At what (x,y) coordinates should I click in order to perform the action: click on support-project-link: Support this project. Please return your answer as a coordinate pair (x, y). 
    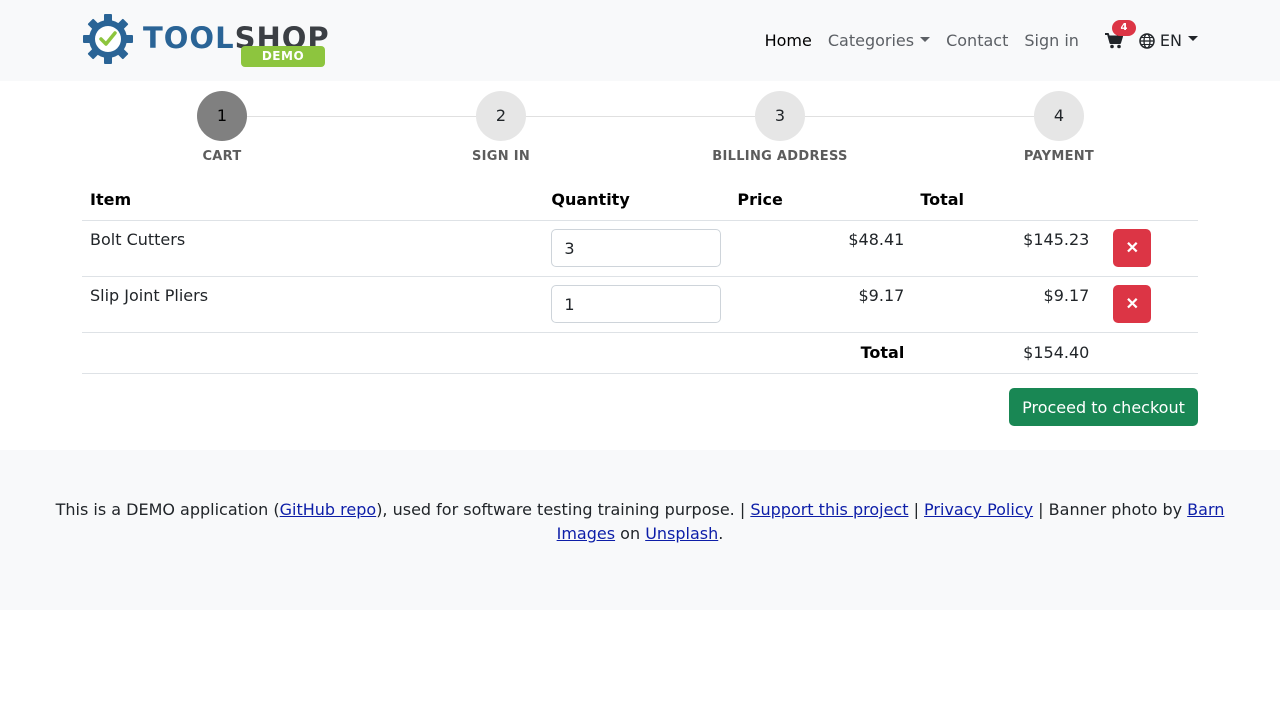
    Looking at the image, I should click on (829, 509).